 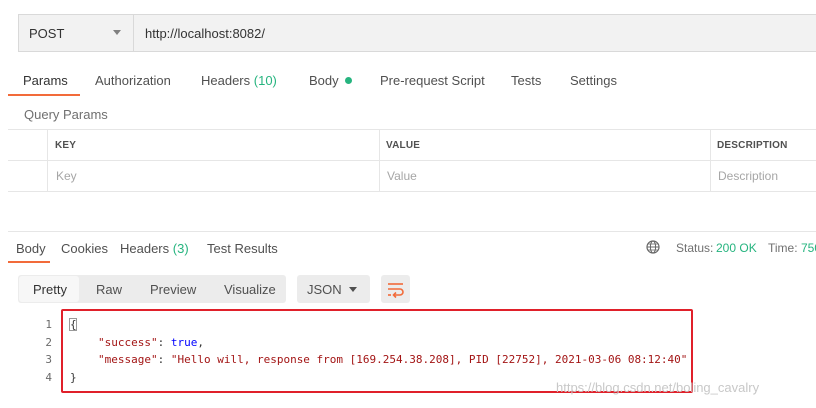 What do you see at coordinates (109, 289) in the screenshot?
I see `view-raw-button: Raw` at bounding box center [109, 289].